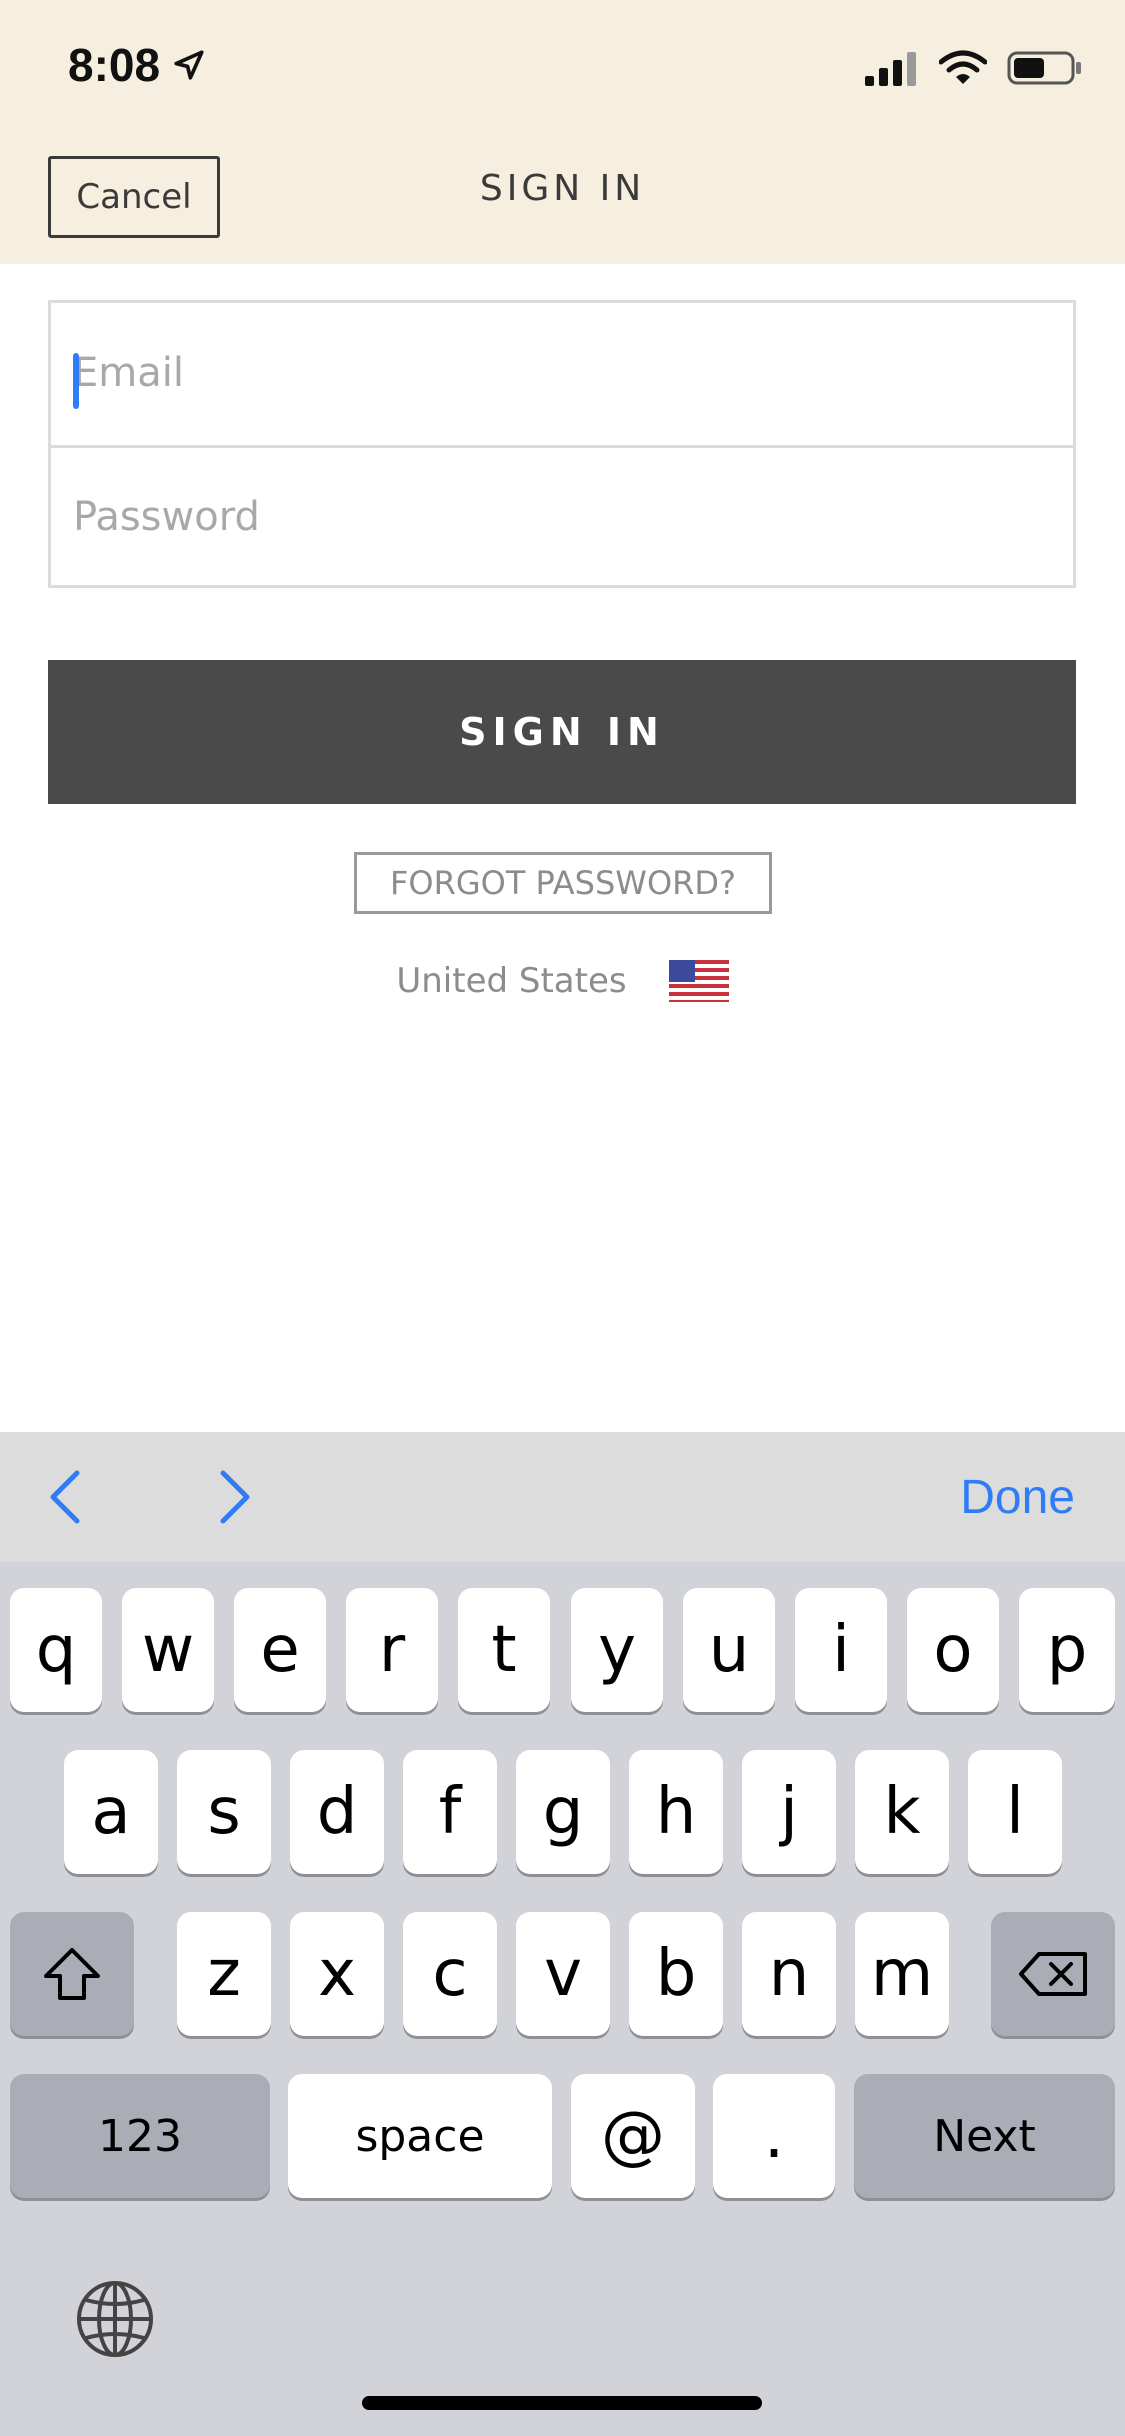  I want to click on at-key: @, so click(633, 2136).